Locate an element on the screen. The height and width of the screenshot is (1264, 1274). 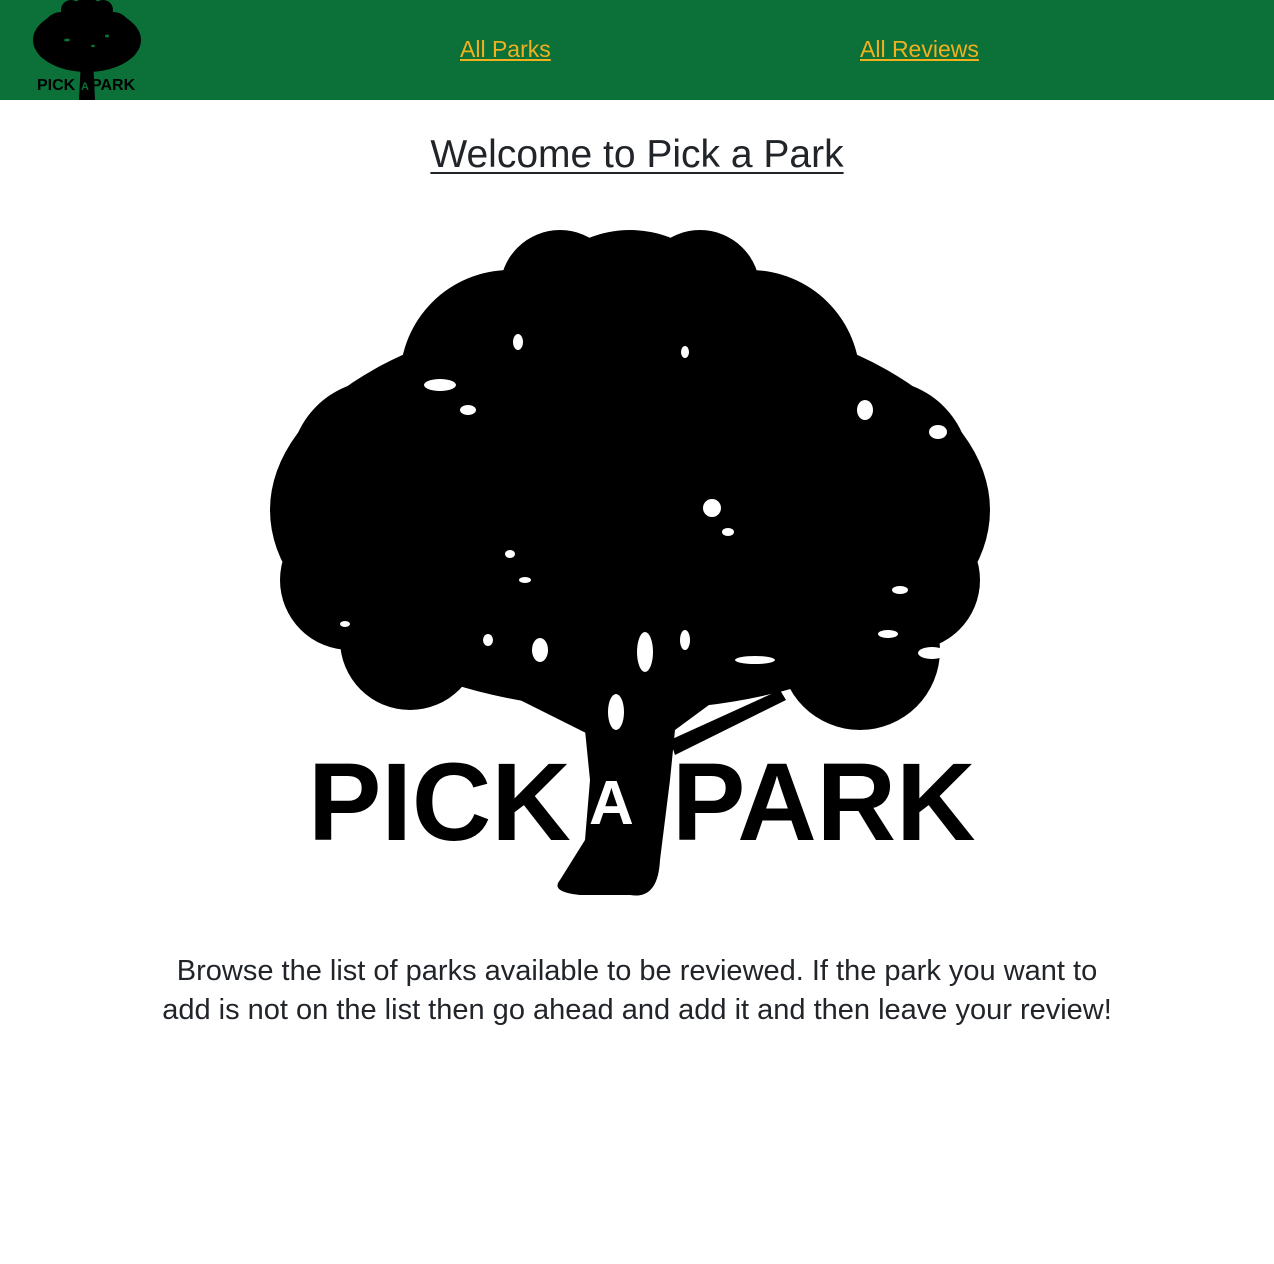
logo-text-a: A is located at coordinates (85, 87).